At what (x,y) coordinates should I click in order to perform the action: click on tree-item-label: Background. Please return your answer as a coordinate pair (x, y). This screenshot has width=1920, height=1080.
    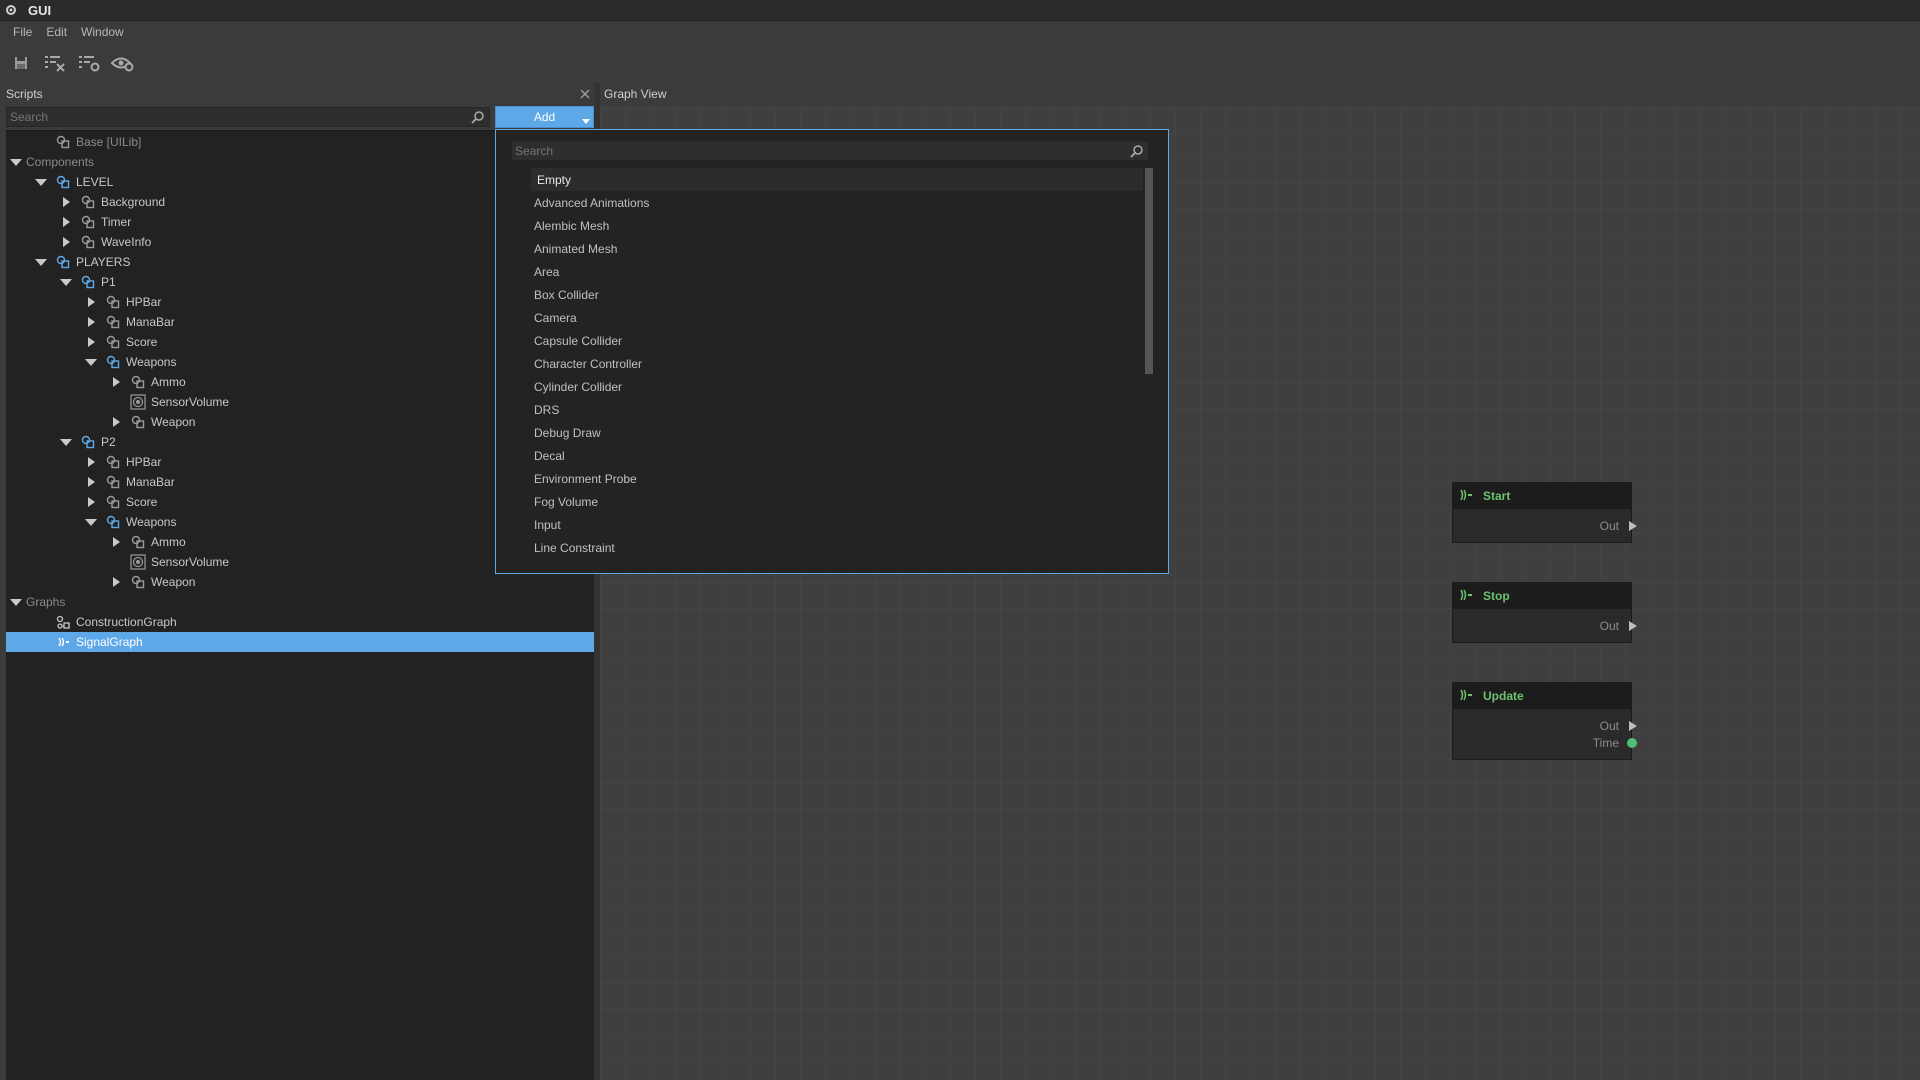
    Looking at the image, I should click on (133, 202).